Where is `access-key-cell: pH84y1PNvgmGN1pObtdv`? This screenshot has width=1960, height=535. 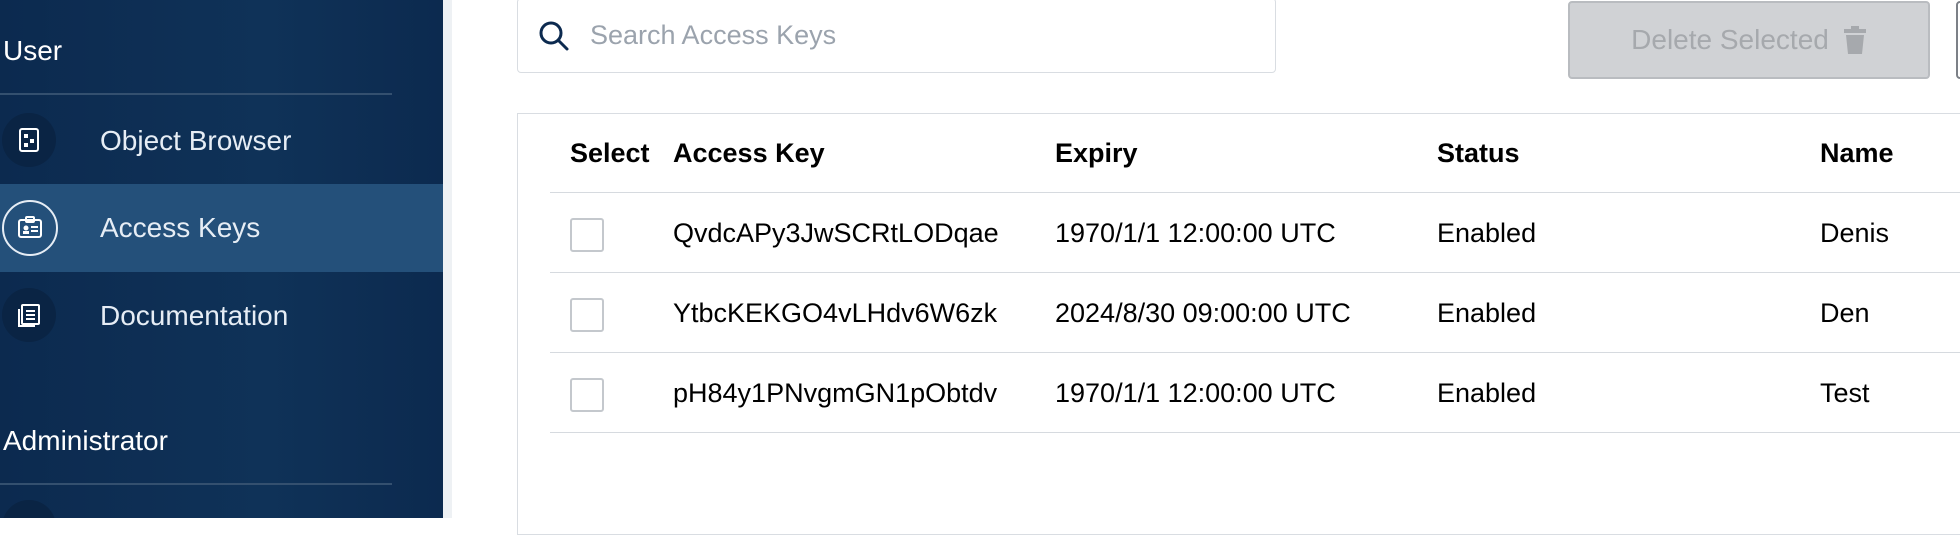
access-key-cell: pH84y1PNvgmGN1pObtdv is located at coordinates (835, 393).